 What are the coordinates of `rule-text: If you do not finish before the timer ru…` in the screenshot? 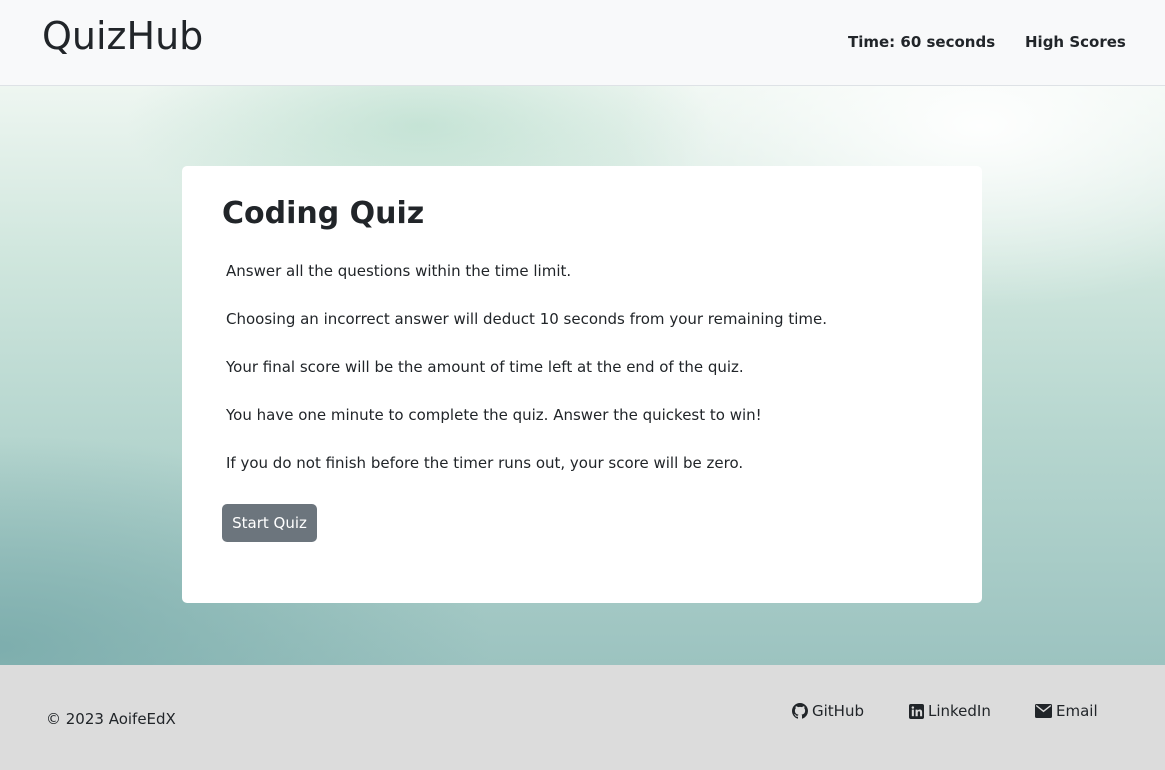 It's located at (485, 463).